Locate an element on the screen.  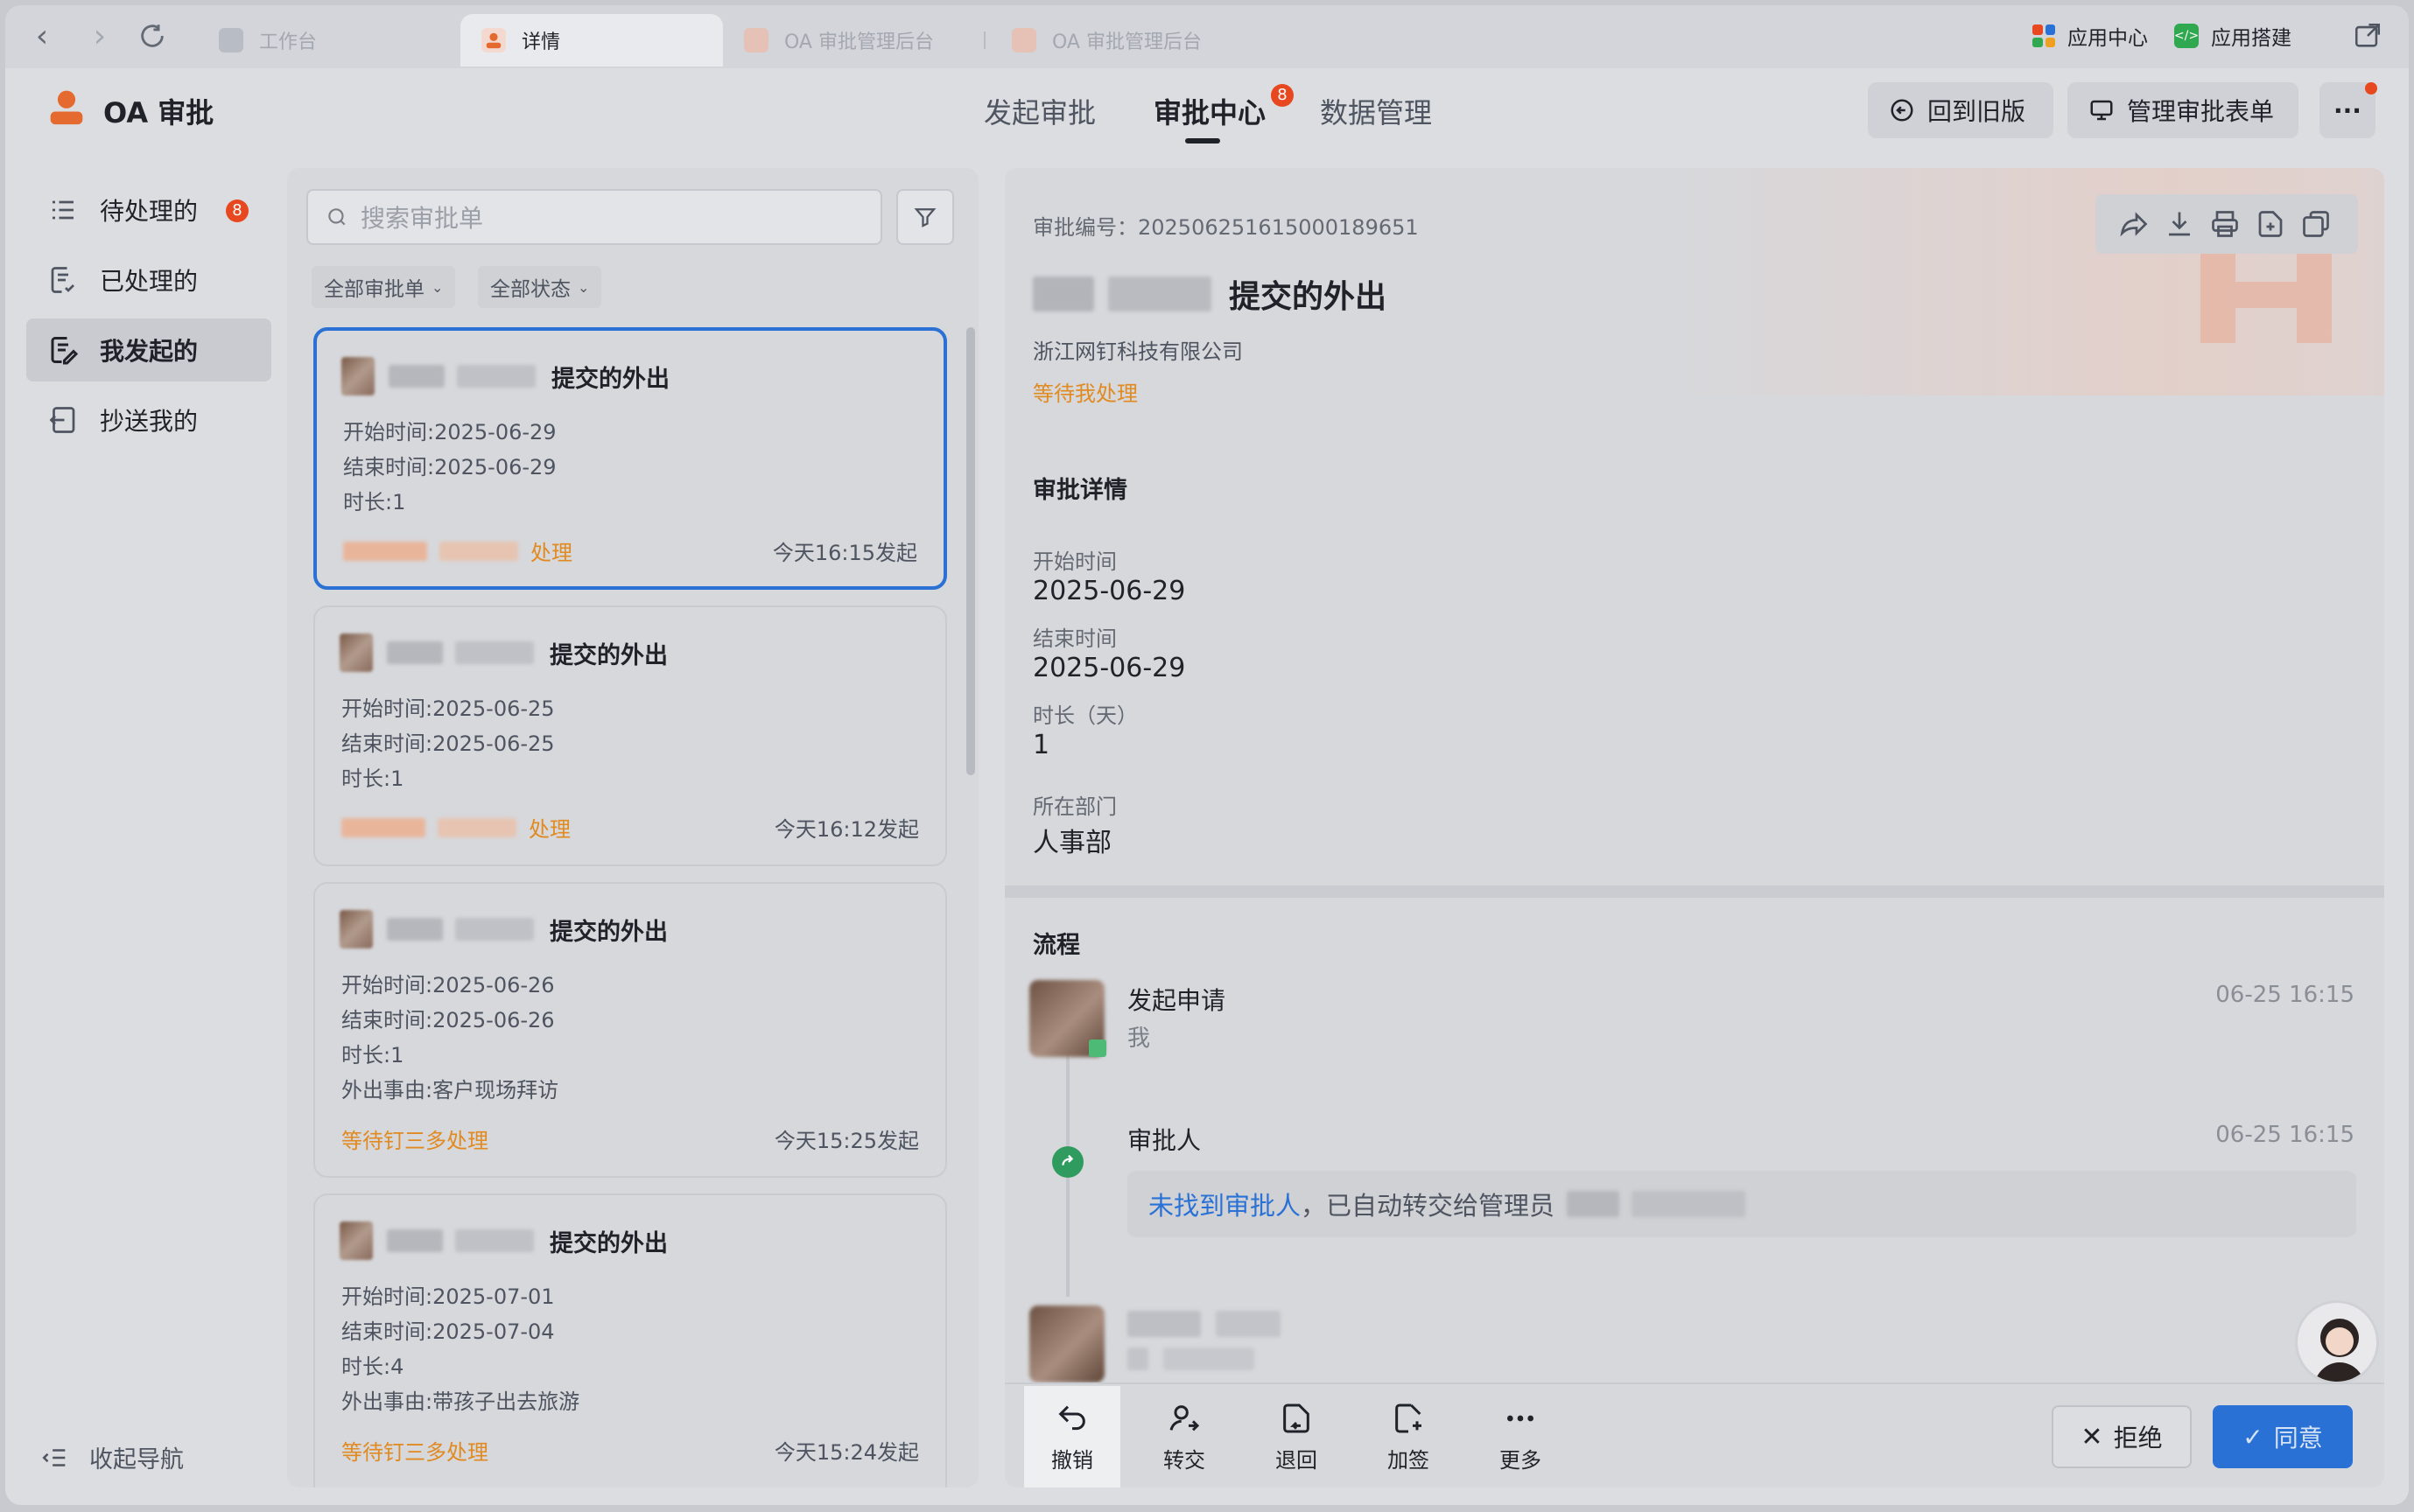
flow-step-blurred is located at coordinates (1204, 1325).